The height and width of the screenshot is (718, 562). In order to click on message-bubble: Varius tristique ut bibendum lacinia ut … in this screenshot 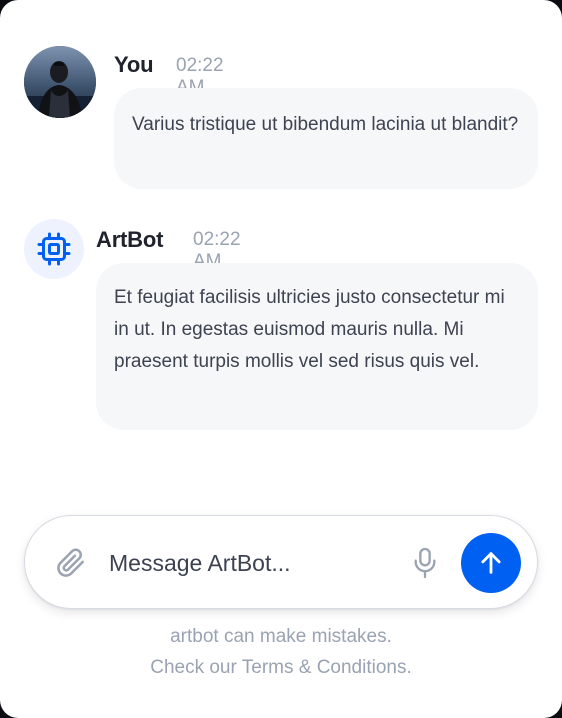, I will do `click(326, 138)`.